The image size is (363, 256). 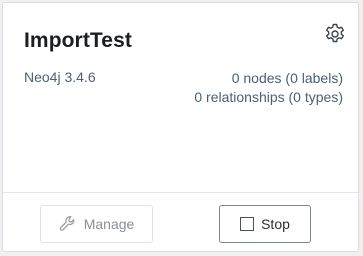 I want to click on manage-label: Manage, so click(x=109, y=224).